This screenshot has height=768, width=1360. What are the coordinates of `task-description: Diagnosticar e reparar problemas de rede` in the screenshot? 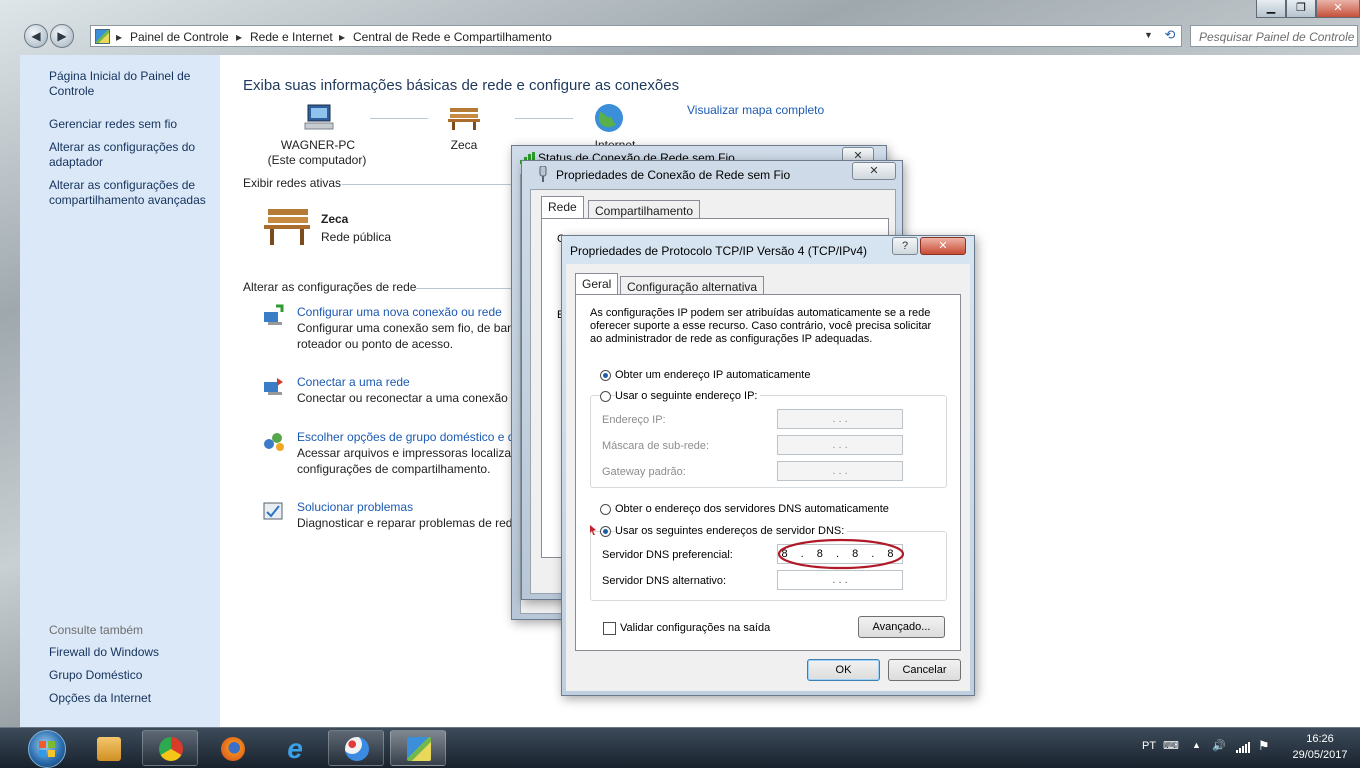 It's located at (408, 523).